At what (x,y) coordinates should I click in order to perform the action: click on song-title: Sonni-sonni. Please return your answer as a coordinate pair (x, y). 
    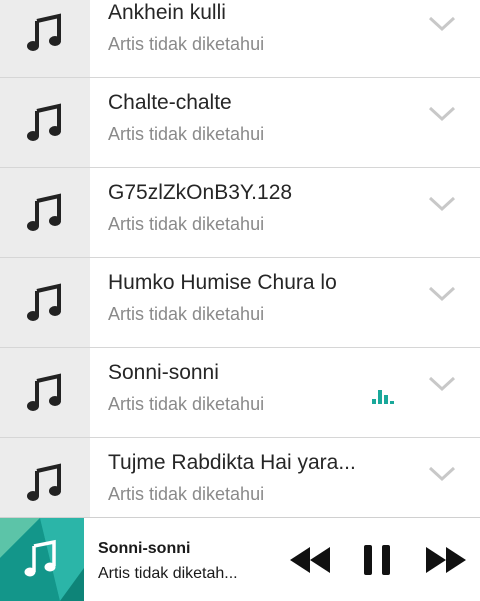
    Looking at the image, I should click on (163, 372).